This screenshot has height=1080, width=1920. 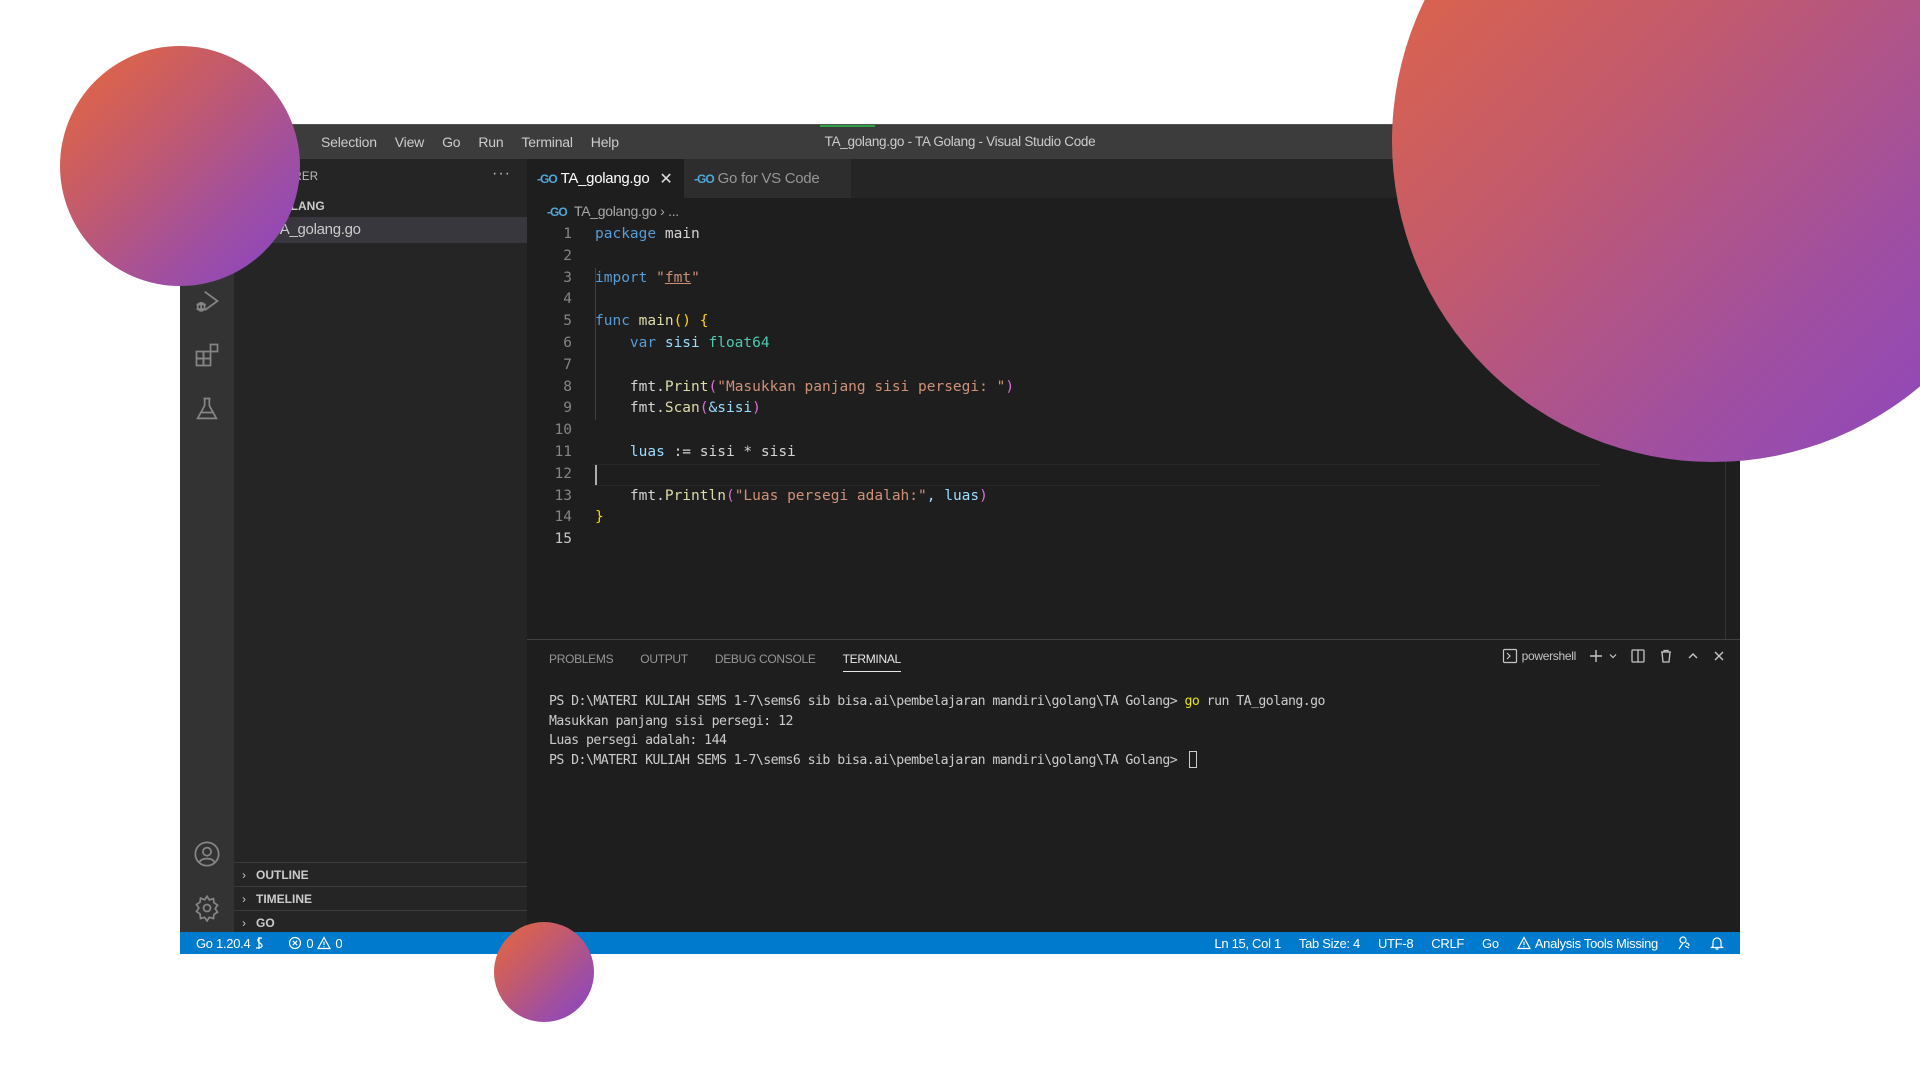 What do you see at coordinates (1490, 943) in the screenshot?
I see `language-mode-status: Go` at bounding box center [1490, 943].